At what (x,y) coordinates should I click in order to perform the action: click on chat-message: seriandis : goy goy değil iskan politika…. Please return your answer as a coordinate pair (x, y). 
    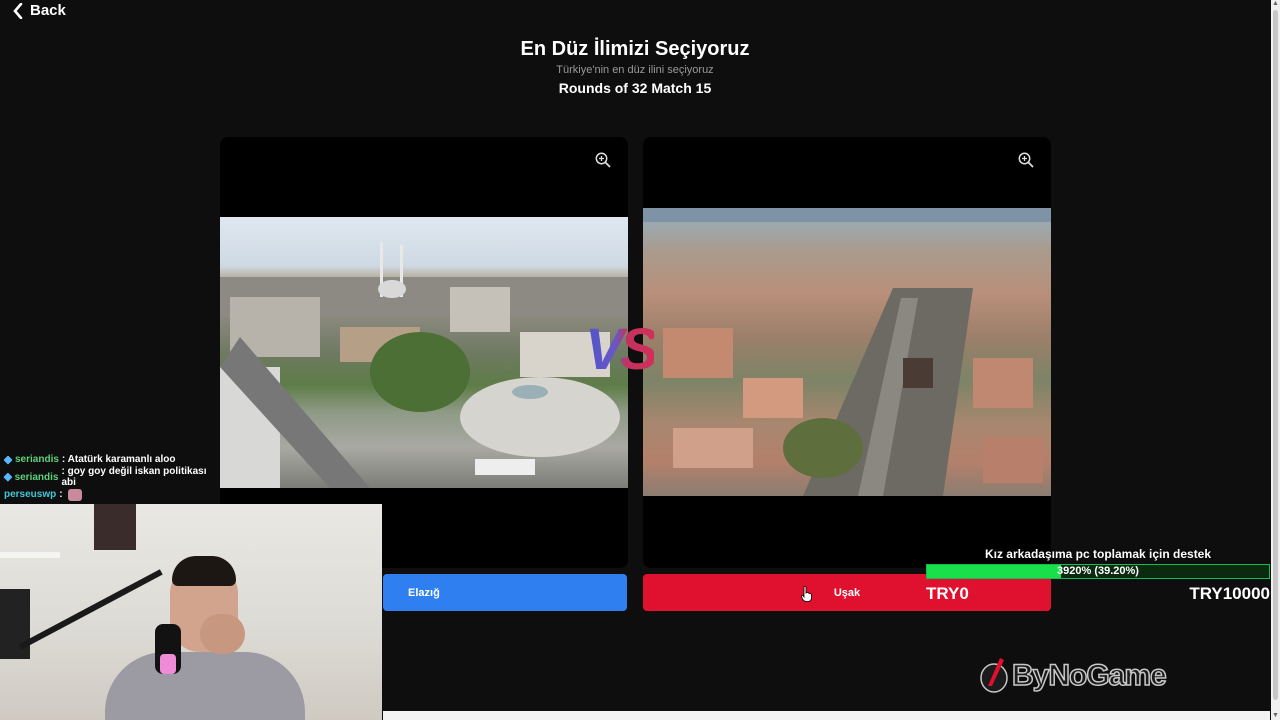
    Looking at the image, I should click on (107, 477).